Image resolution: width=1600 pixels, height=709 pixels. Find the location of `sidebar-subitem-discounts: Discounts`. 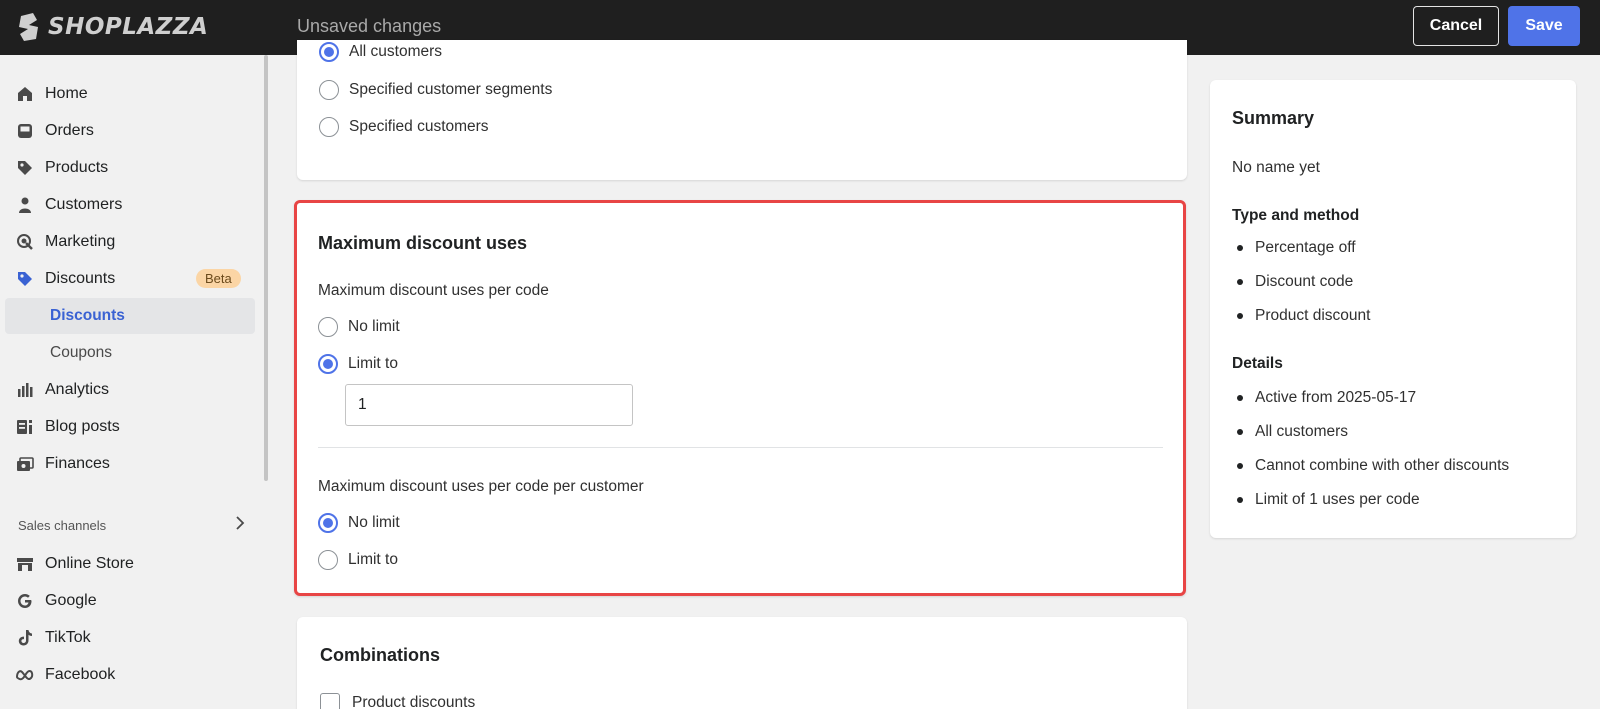

sidebar-subitem-discounts: Discounts is located at coordinates (130, 316).